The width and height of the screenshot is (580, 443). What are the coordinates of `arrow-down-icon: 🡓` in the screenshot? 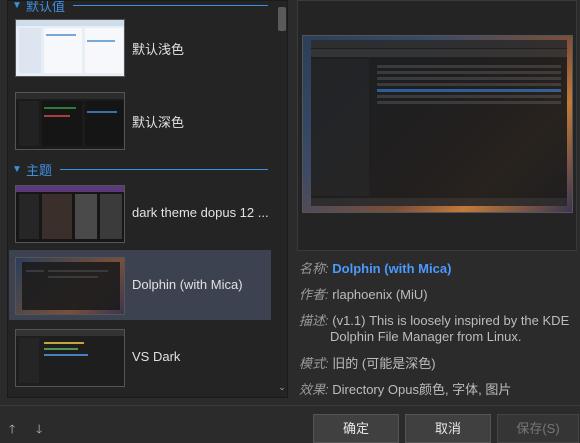 It's located at (39, 430).